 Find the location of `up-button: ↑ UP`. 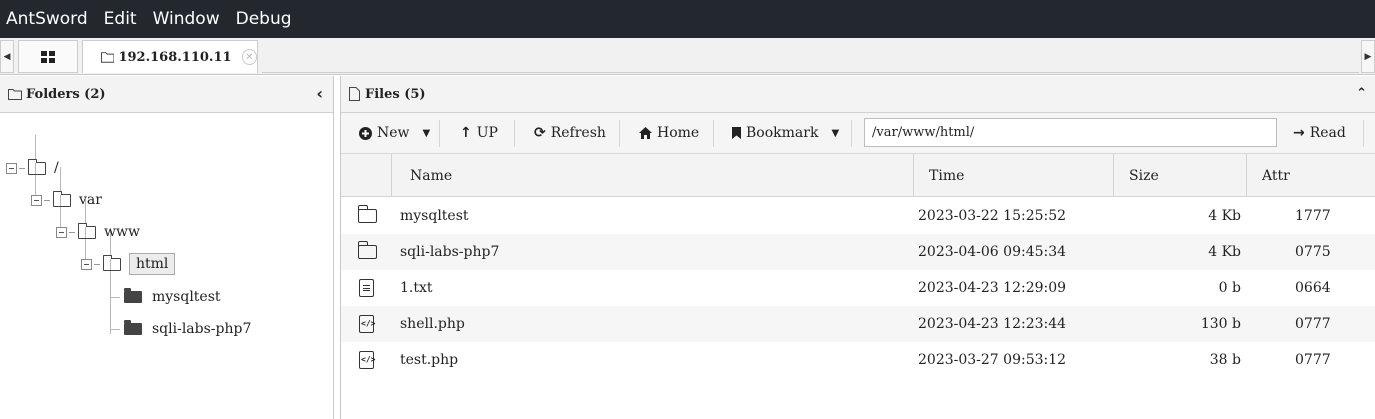

up-button: ↑ UP is located at coordinates (479, 133).